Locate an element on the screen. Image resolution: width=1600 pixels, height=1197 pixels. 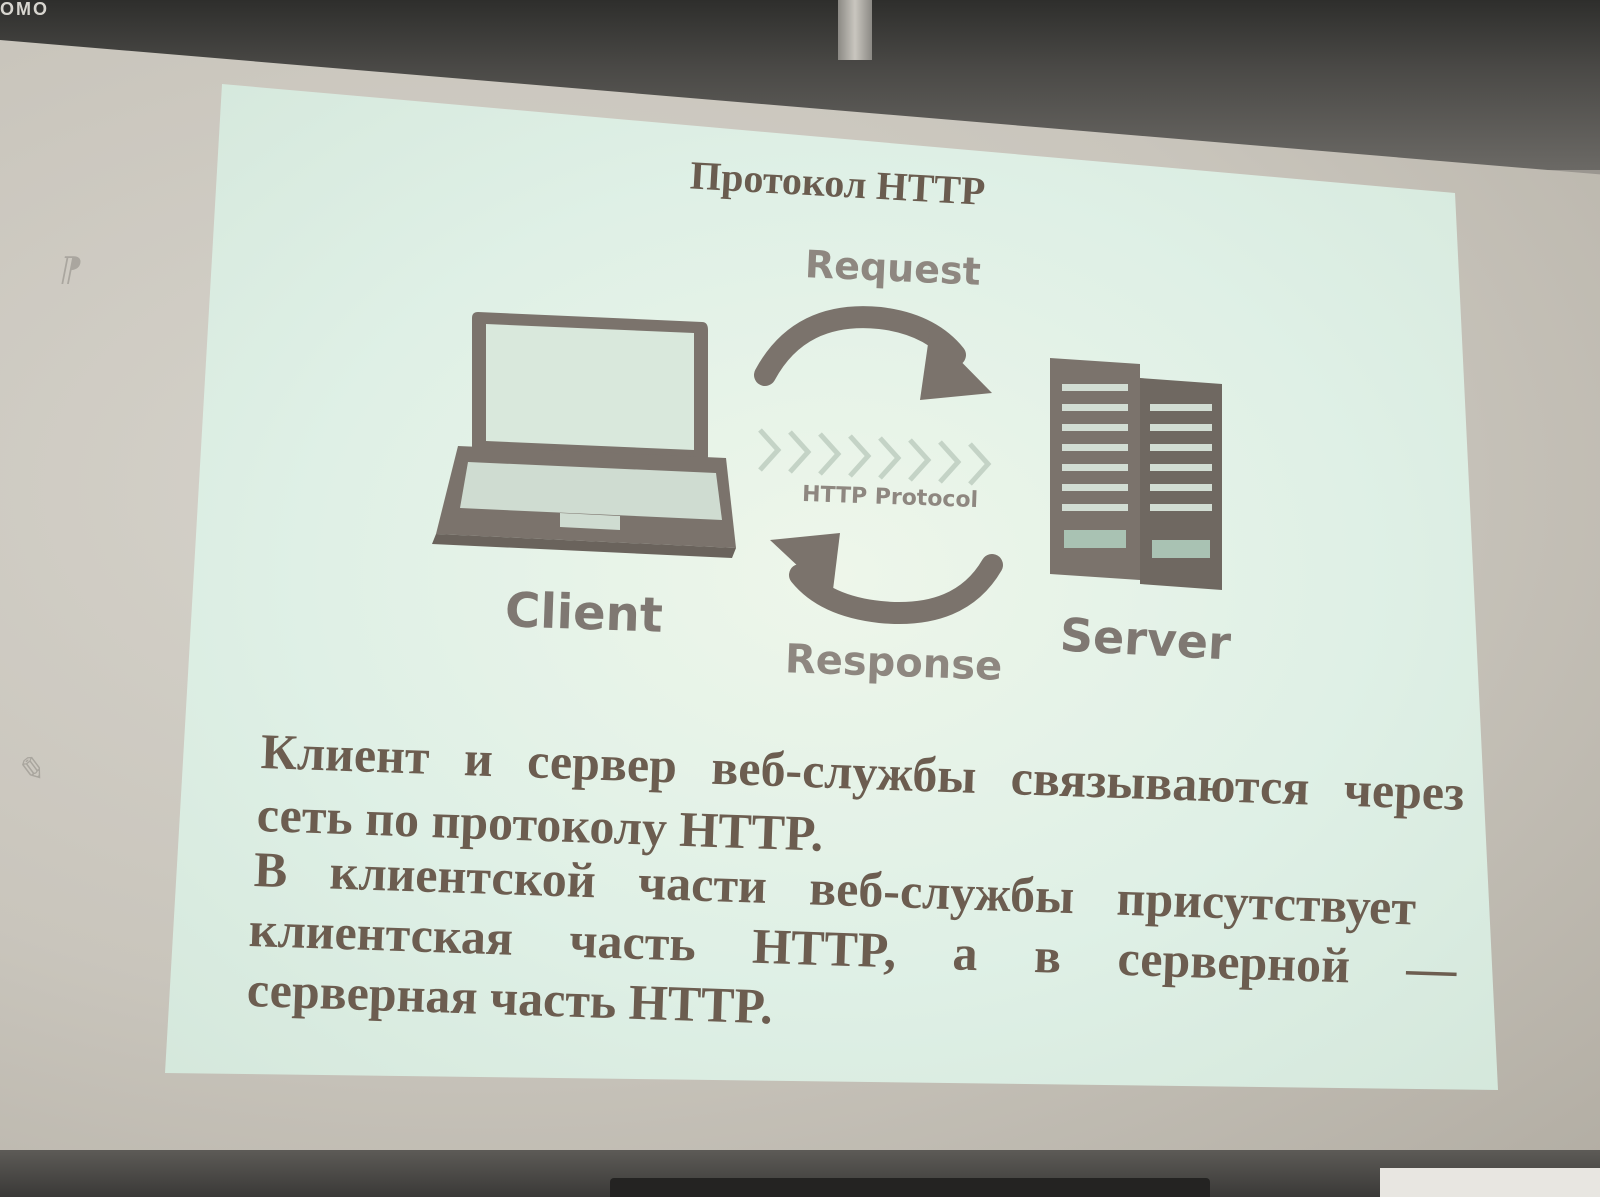
http-diagram is located at coordinates (827, 465).